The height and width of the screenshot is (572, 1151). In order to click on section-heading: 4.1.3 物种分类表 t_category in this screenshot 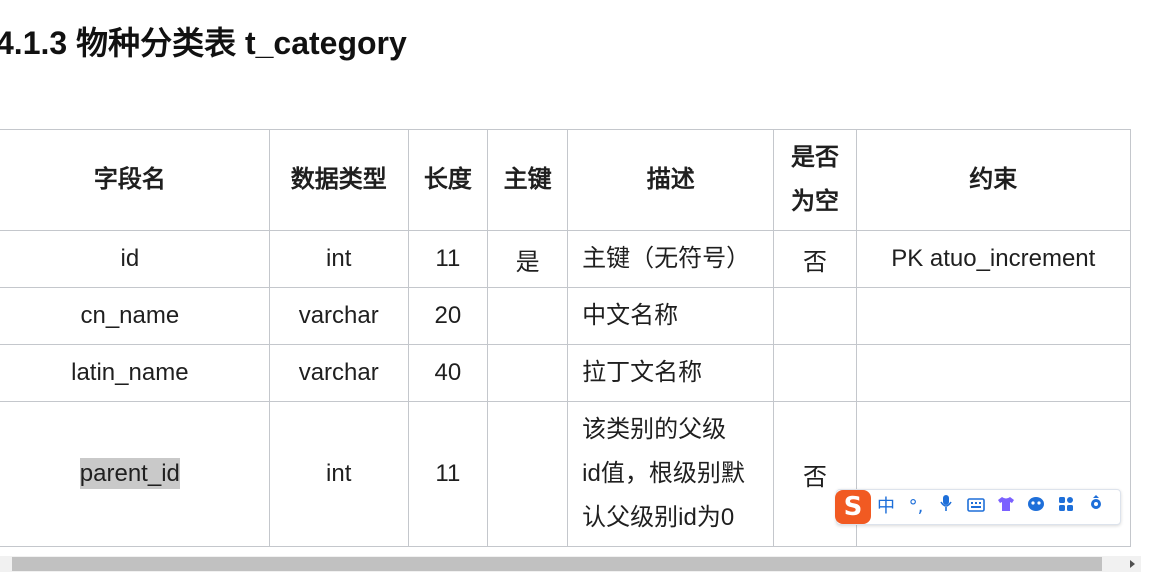, I will do `click(203, 43)`.